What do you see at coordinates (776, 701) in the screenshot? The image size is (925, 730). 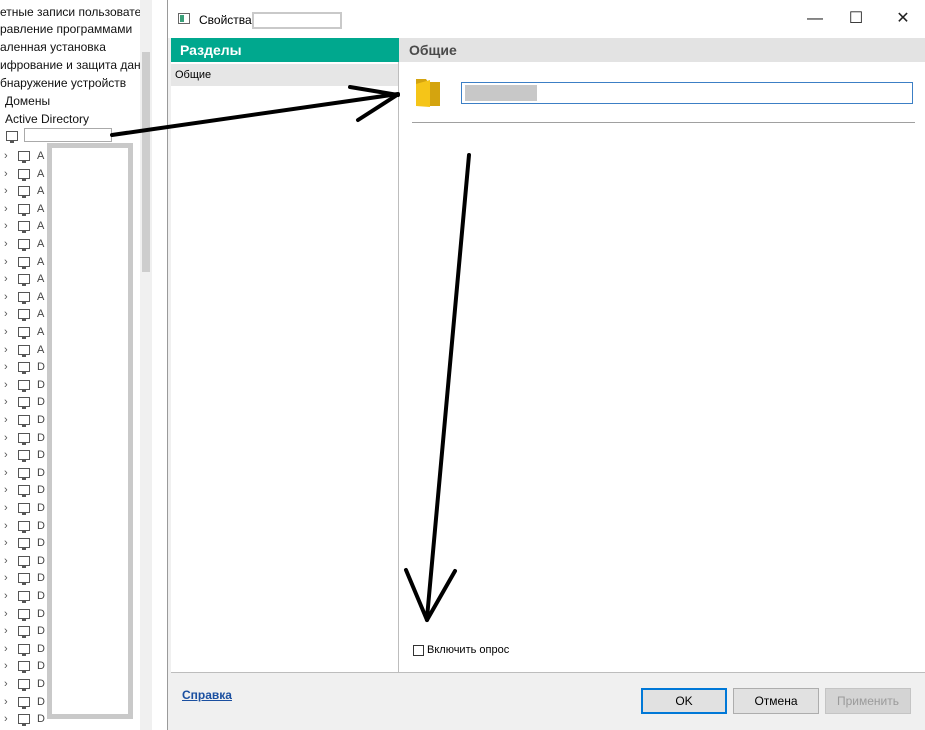 I see `cancel-button: Отмена` at bounding box center [776, 701].